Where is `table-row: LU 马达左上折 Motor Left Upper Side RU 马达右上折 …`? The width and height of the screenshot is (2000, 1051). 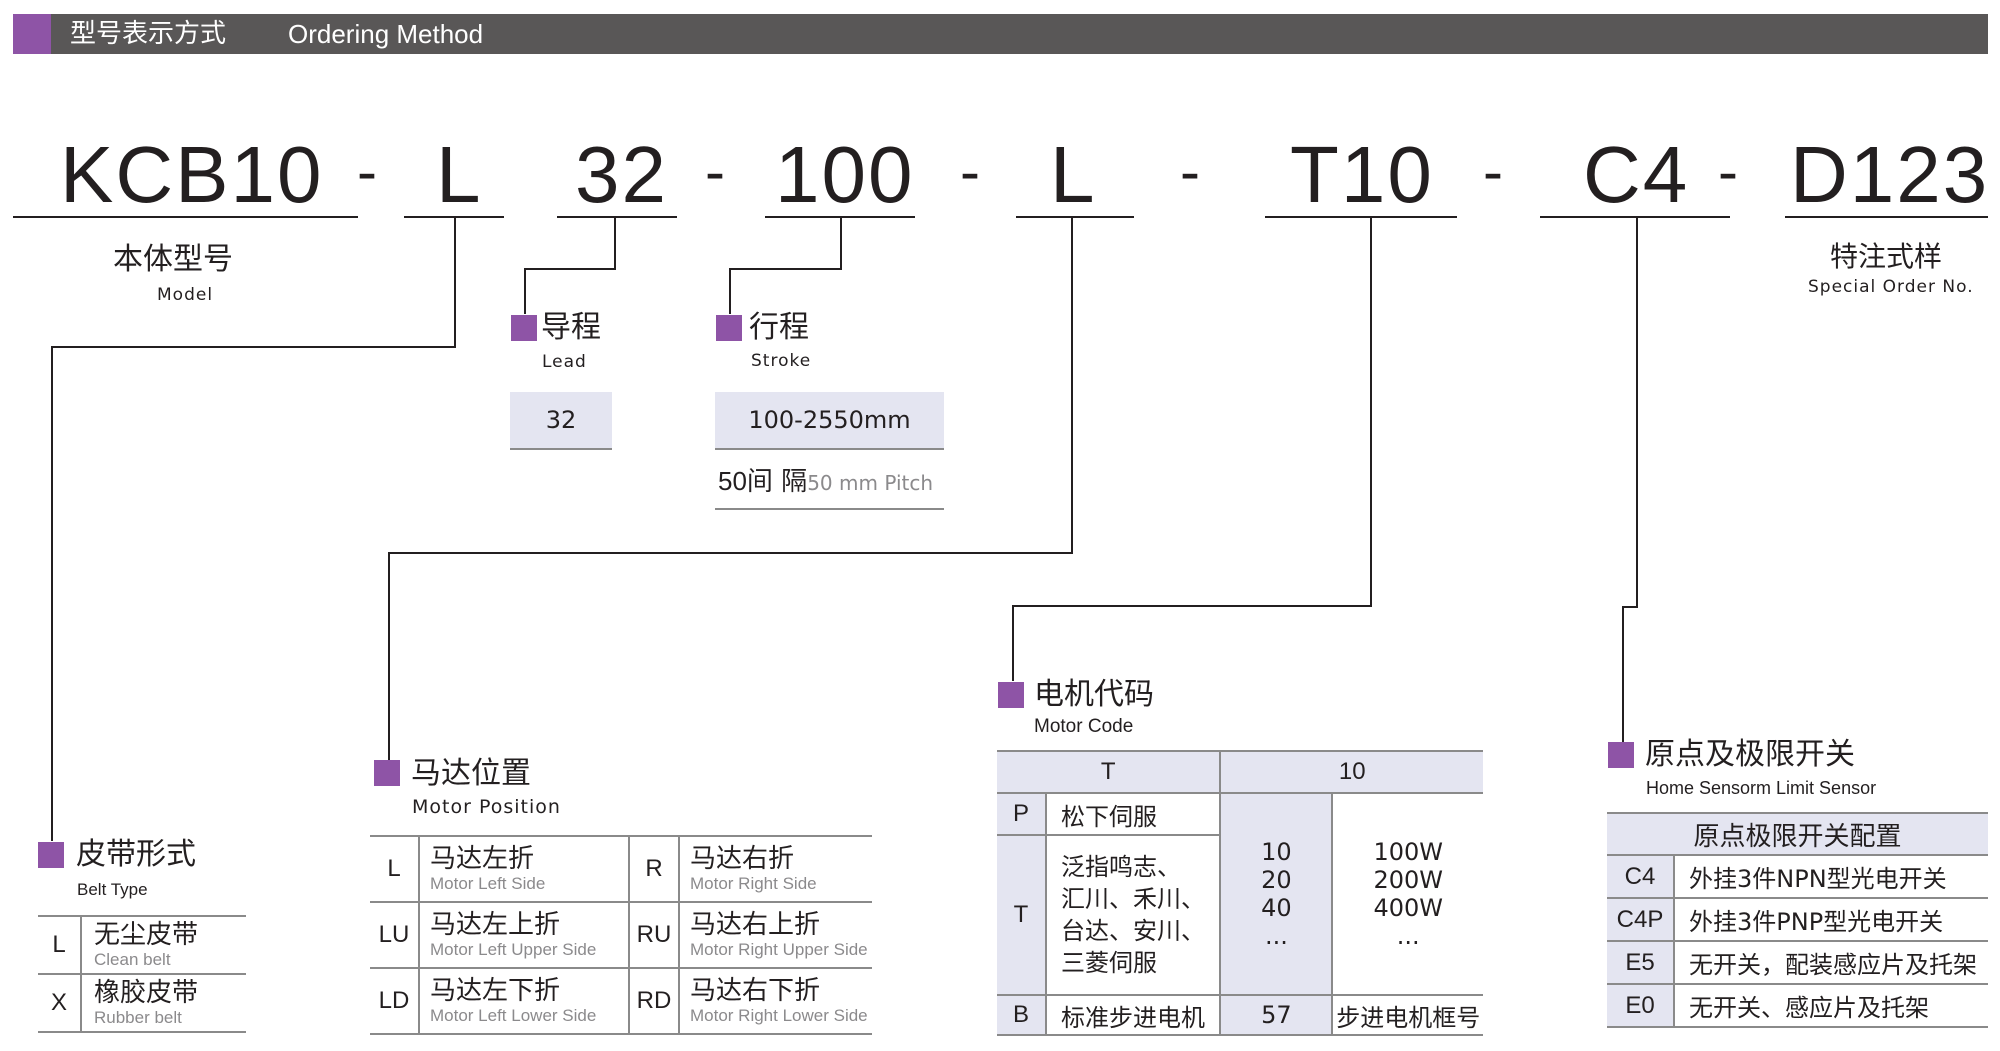
table-row: LU 马达左上折 Motor Left Upper Side RU 马达右上折 … is located at coordinates (621, 935).